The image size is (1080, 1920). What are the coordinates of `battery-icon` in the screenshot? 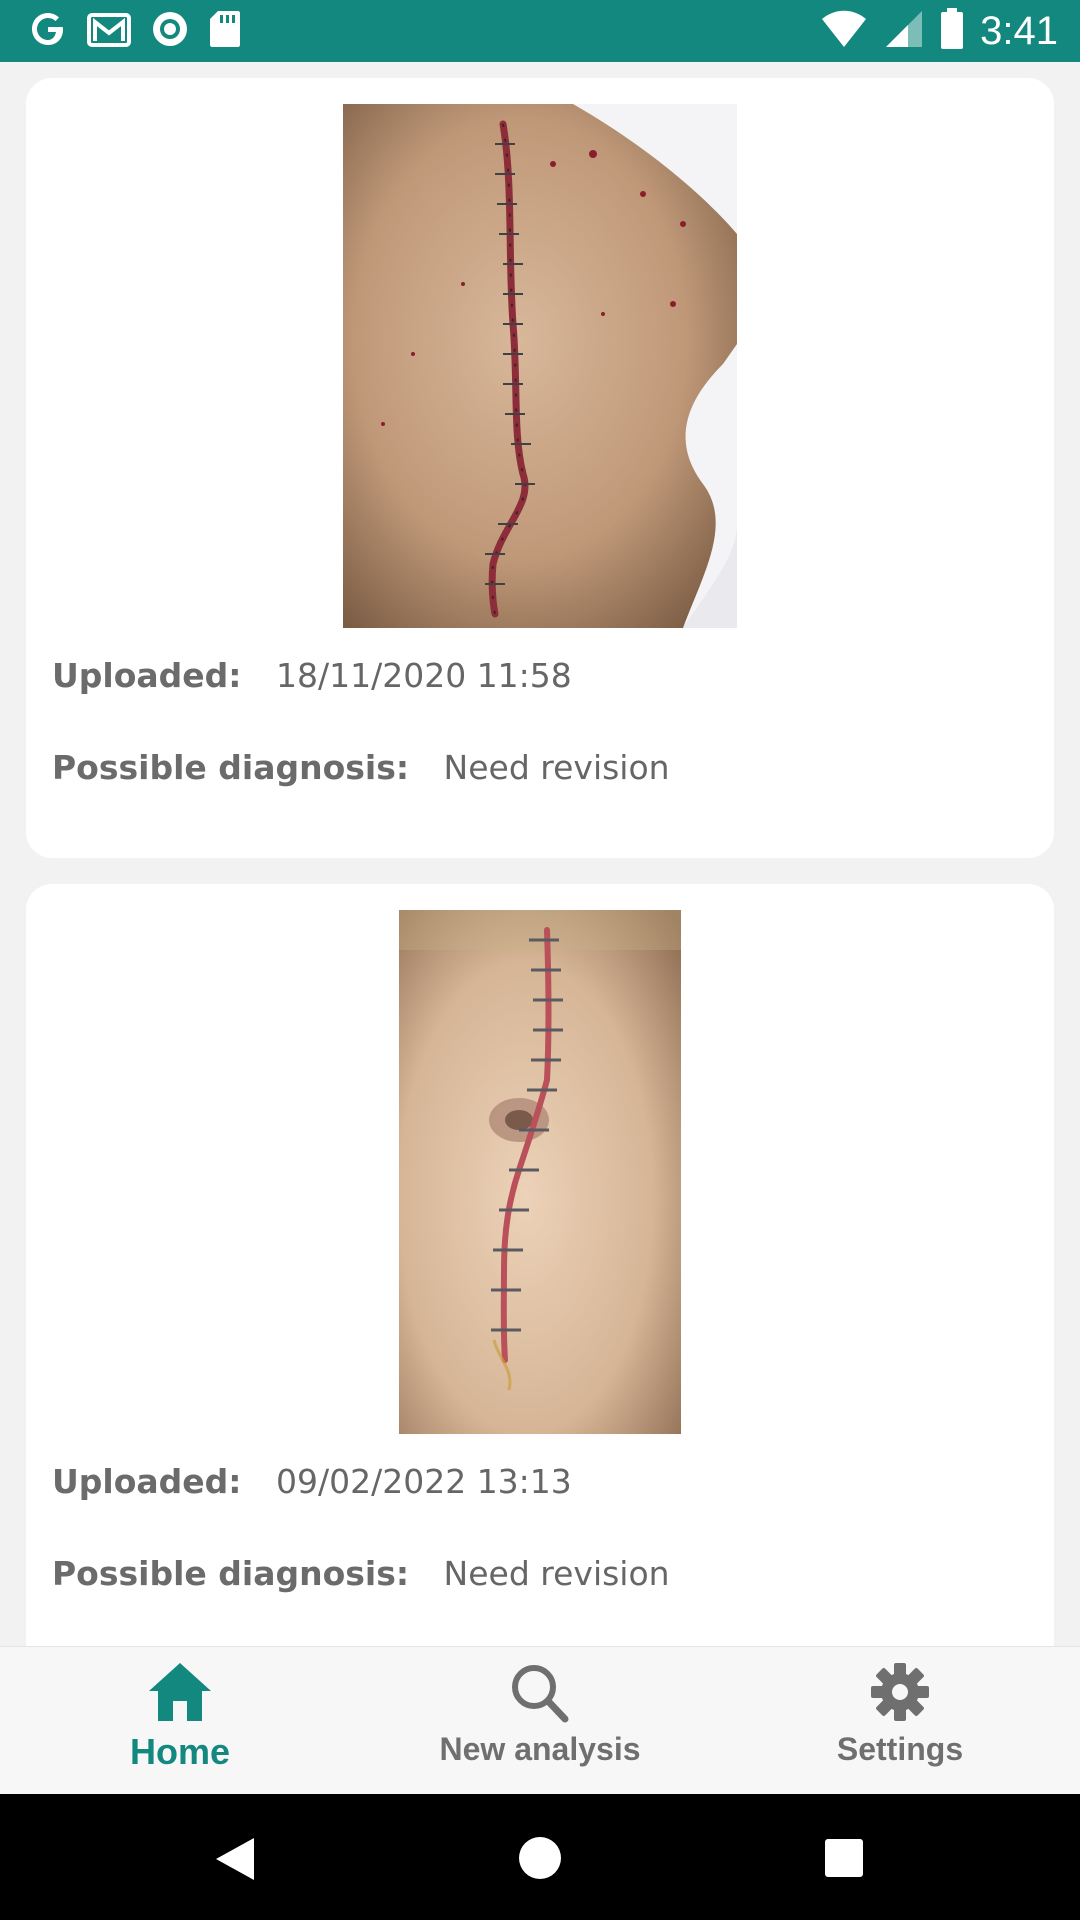 It's located at (952, 31).